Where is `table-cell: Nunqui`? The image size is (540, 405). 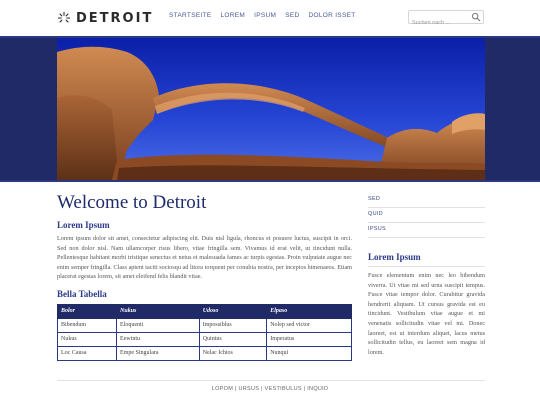
table-cell: Nunqui is located at coordinates (309, 353).